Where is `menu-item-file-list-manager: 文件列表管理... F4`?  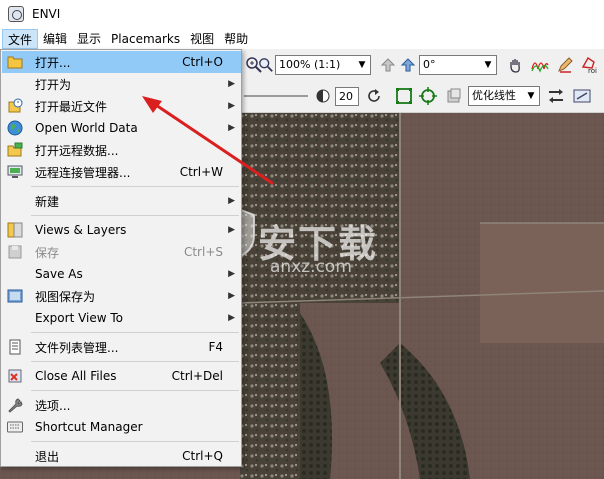
menu-item-file-list-manager: 文件列表管理... F4 is located at coordinates (121, 347).